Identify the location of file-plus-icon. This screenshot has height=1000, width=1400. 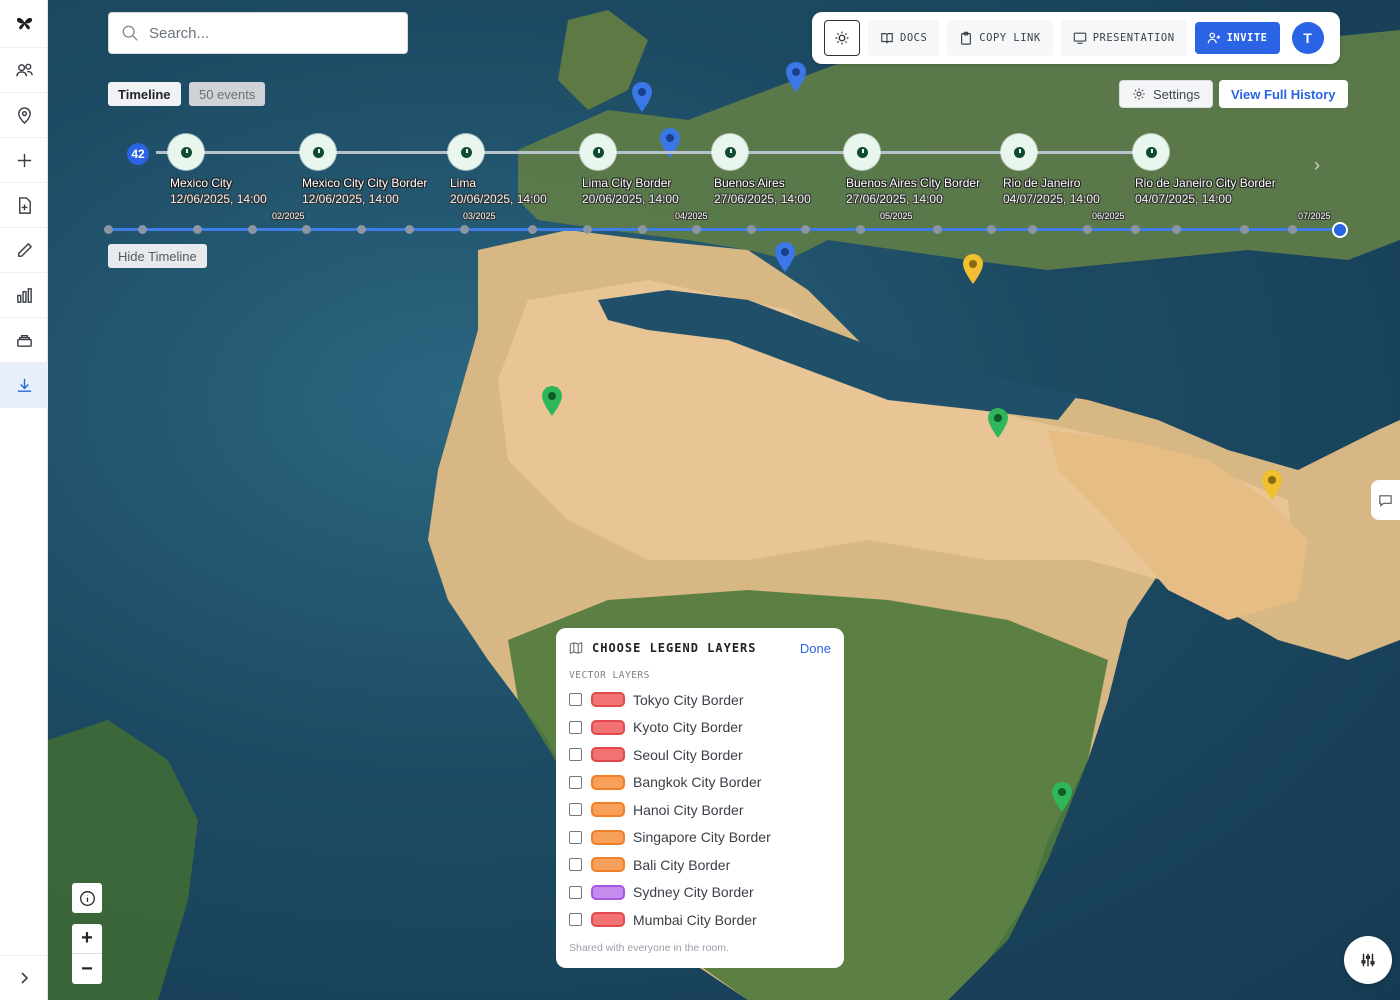
(24, 205).